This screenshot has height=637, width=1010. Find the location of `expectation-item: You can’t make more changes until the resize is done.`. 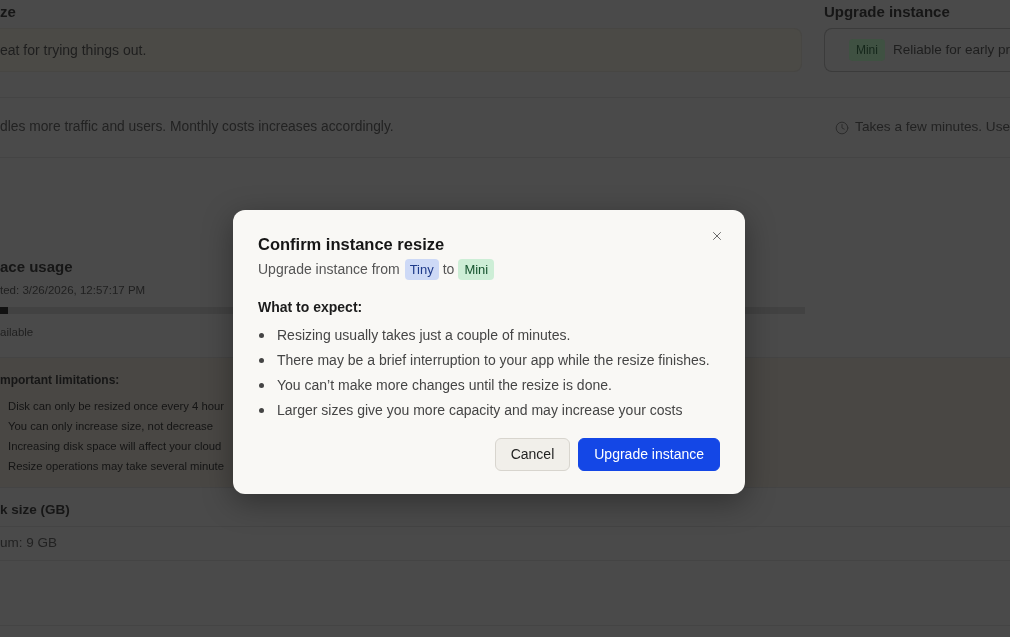

expectation-item: You can’t make more changes until the resize is done. is located at coordinates (444, 385).